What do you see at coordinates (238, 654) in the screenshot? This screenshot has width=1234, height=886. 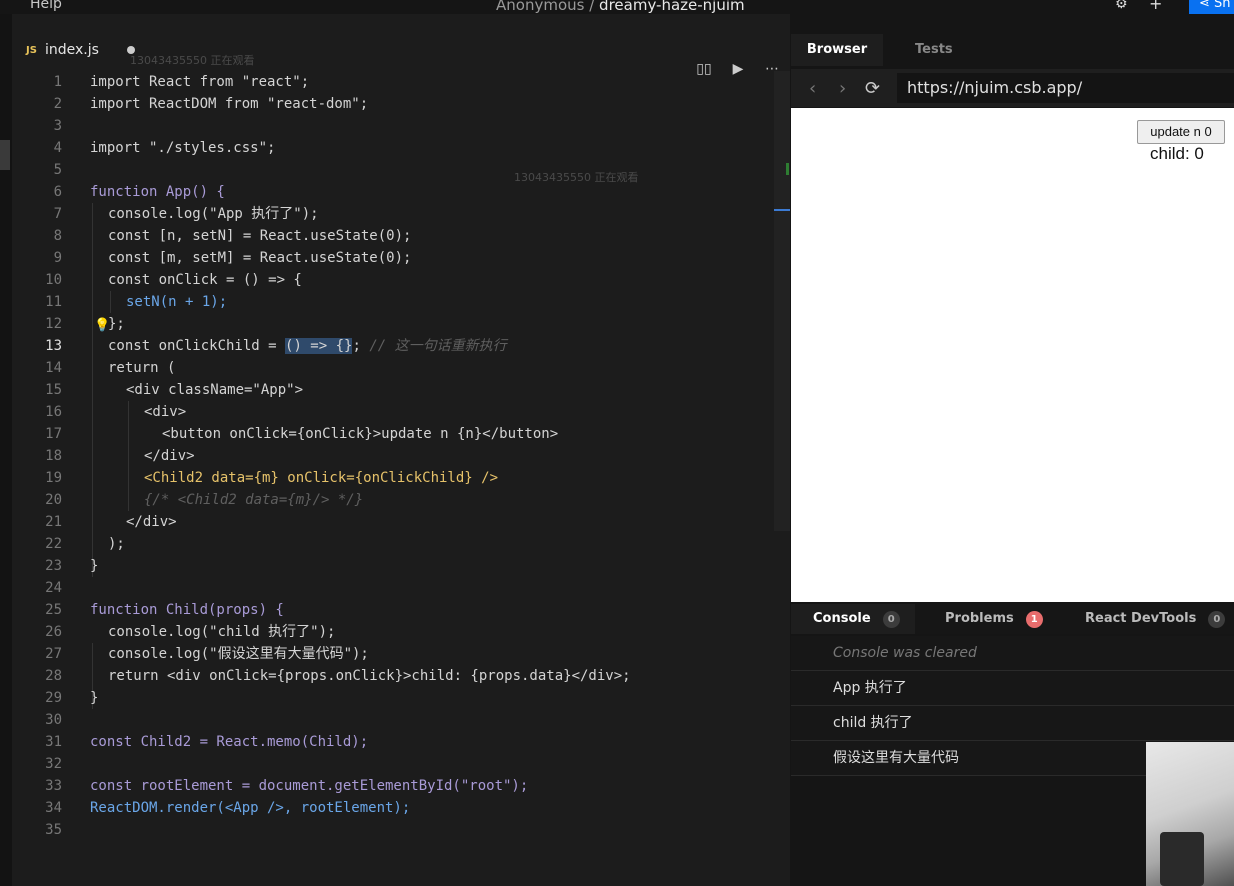 I see `code-text: console.log("假设这里有大量代码");` at bounding box center [238, 654].